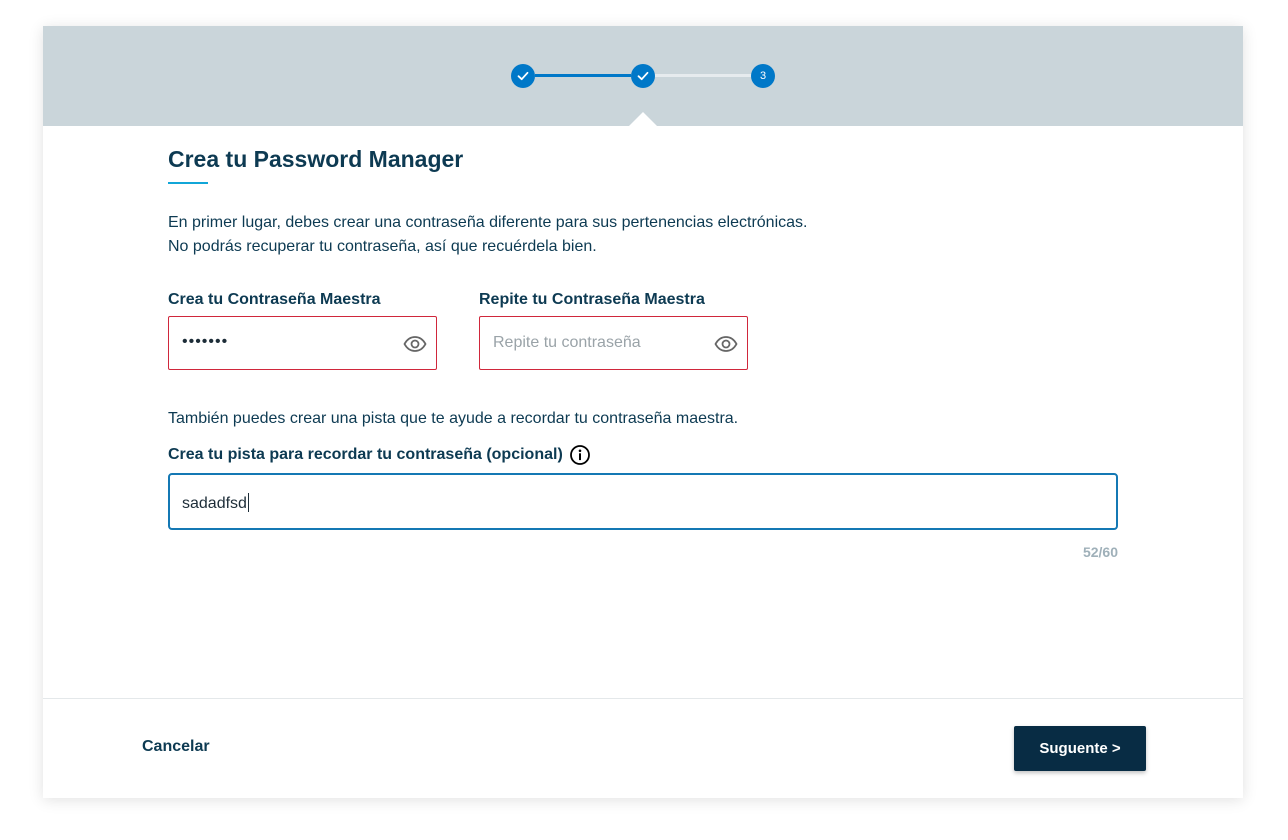 The width and height of the screenshot is (1288, 840). I want to click on next-button: Suguente >, so click(1080, 748).